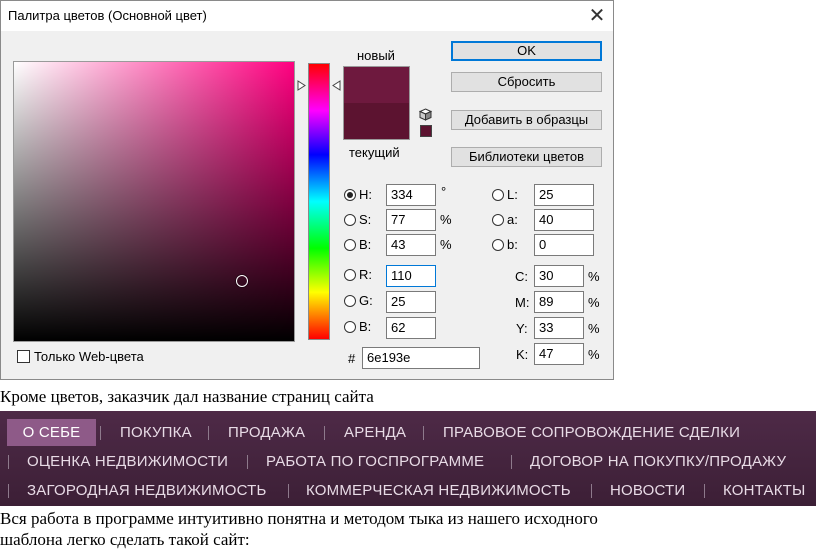  Describe the element at coordinates (365, 244) in the screenshot. I see `label-b: B:` at that location.